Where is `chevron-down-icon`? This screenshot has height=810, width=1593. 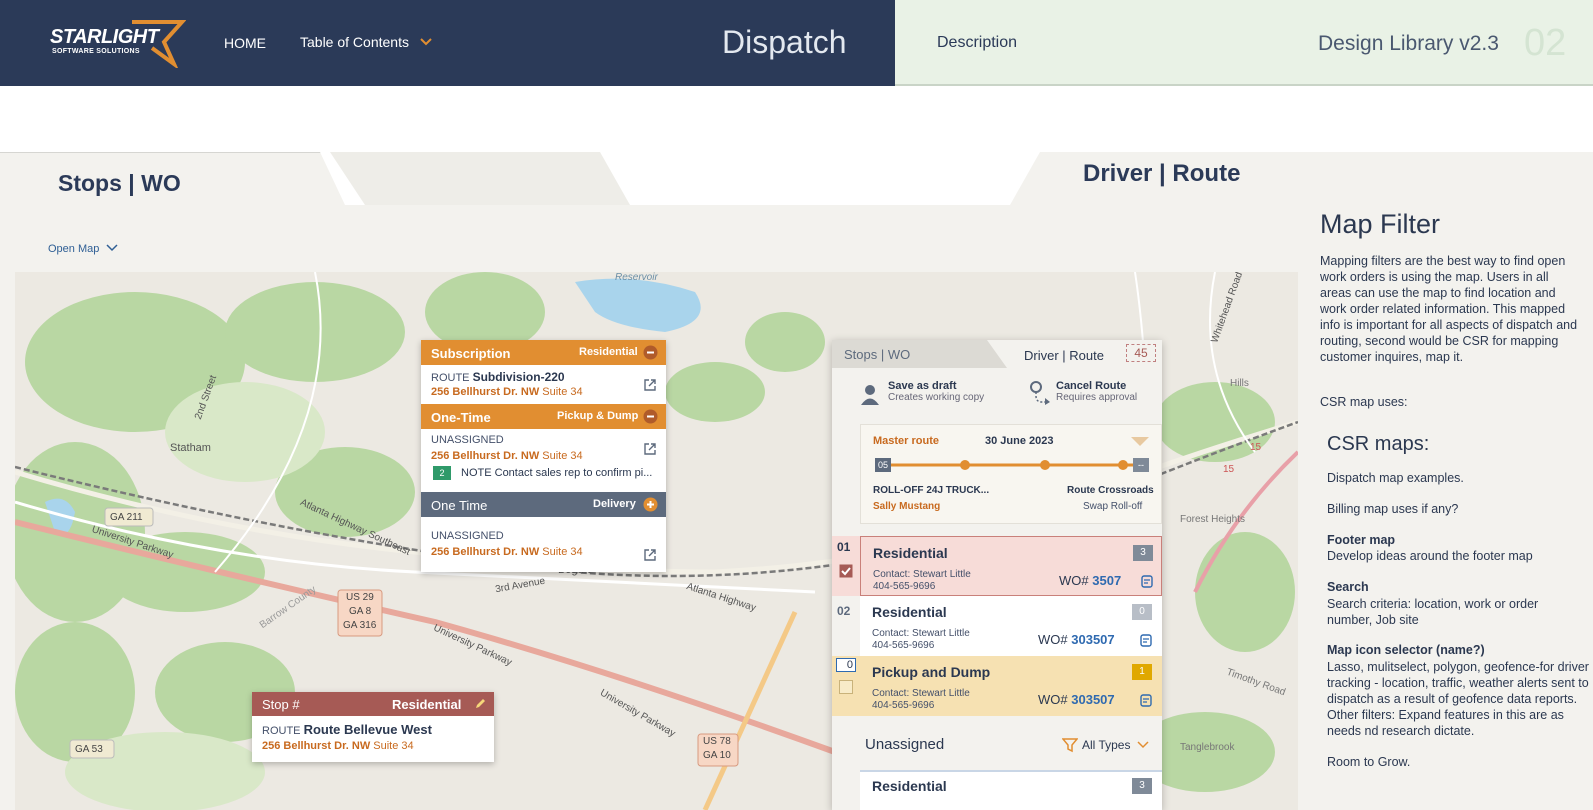
chevron-down-icon is located at coordinates (1143, 745).